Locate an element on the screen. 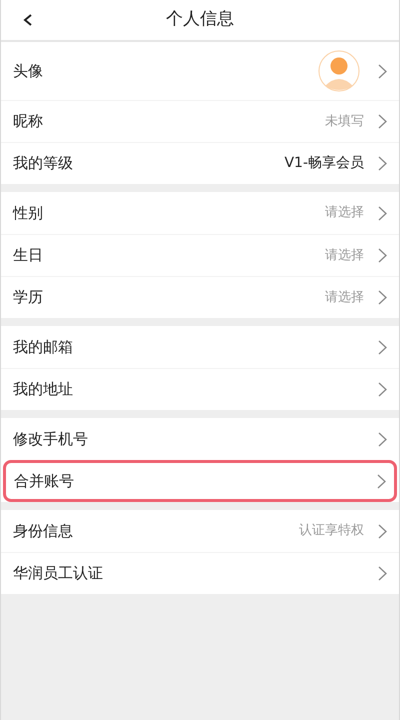 The image size is (400, 720). row-label: 我的等级 is located at coordinates (43, 163).